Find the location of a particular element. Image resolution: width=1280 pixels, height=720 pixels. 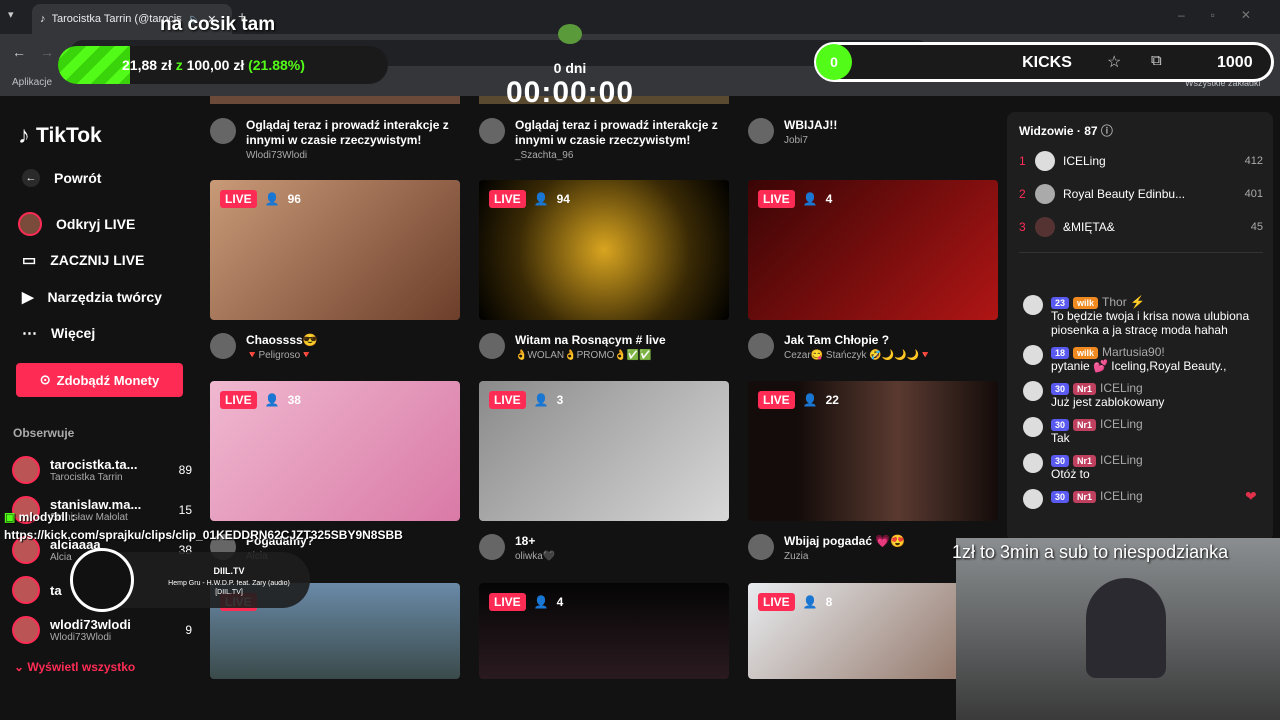

rank: 3 is located at coordinates (1022, 226).